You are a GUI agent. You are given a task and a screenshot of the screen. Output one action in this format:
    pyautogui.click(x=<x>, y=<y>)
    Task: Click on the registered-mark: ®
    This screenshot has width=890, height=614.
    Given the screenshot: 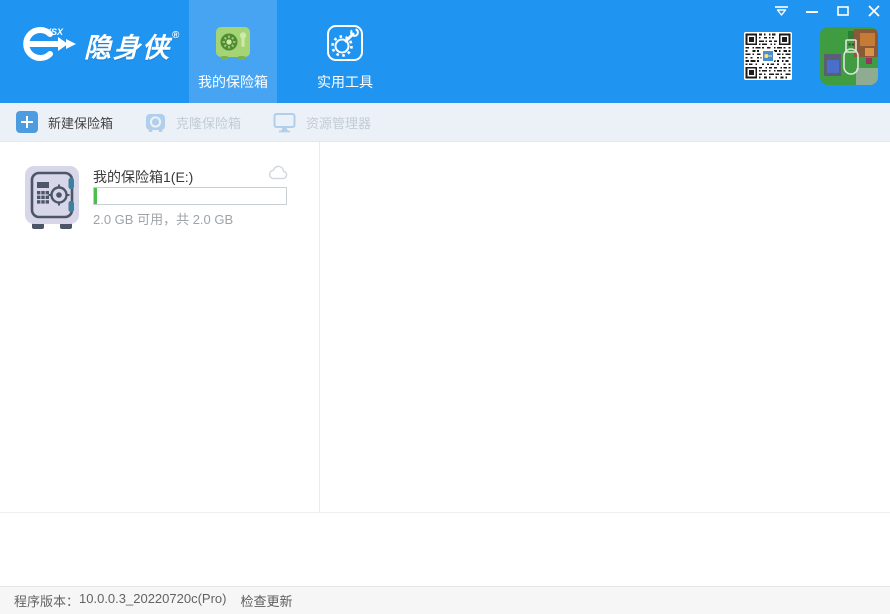 What is the action you would take?
    pyautogui.click(x=177, y=35)
    